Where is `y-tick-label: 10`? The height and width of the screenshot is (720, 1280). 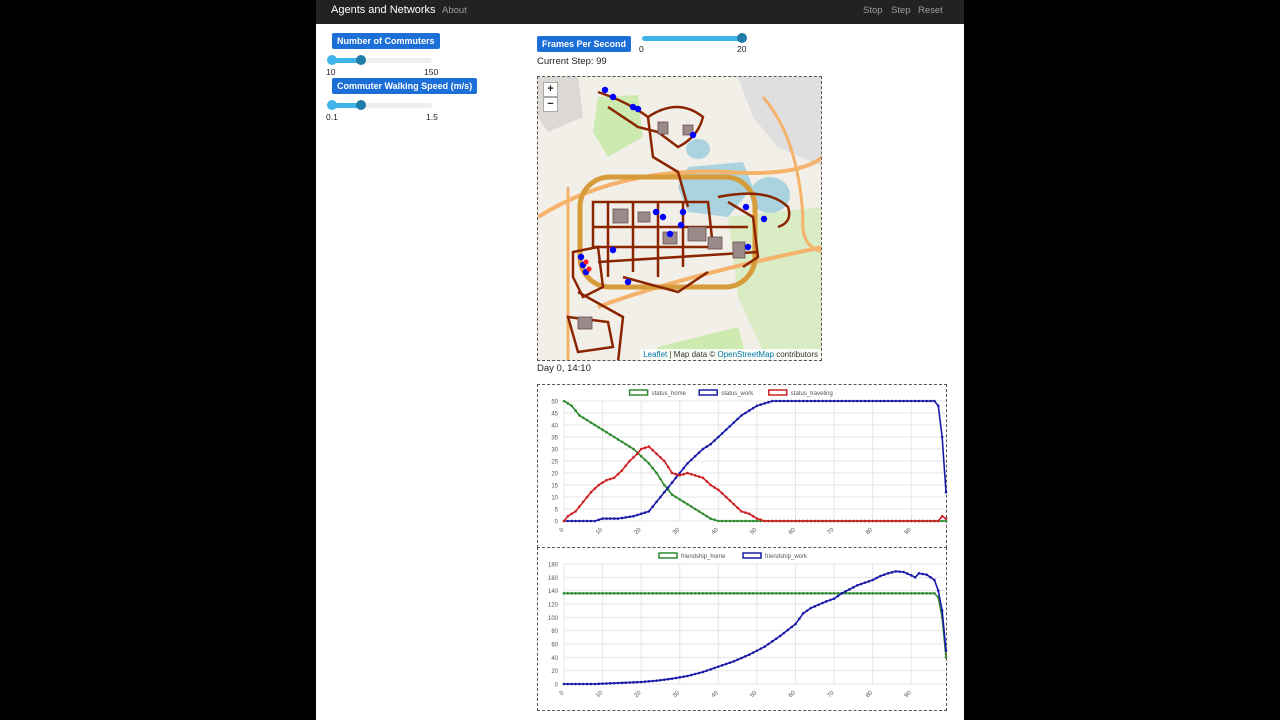
y-tick-label: 10 is located at coordinates (554, 499).